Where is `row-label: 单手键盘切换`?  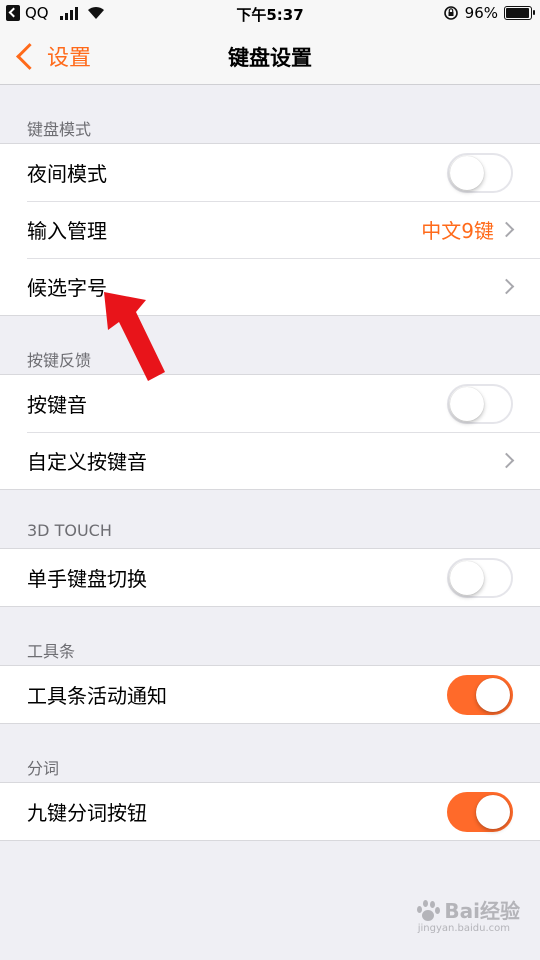
row-label: 单手键盘切换 is located at coordinates (87, 579).